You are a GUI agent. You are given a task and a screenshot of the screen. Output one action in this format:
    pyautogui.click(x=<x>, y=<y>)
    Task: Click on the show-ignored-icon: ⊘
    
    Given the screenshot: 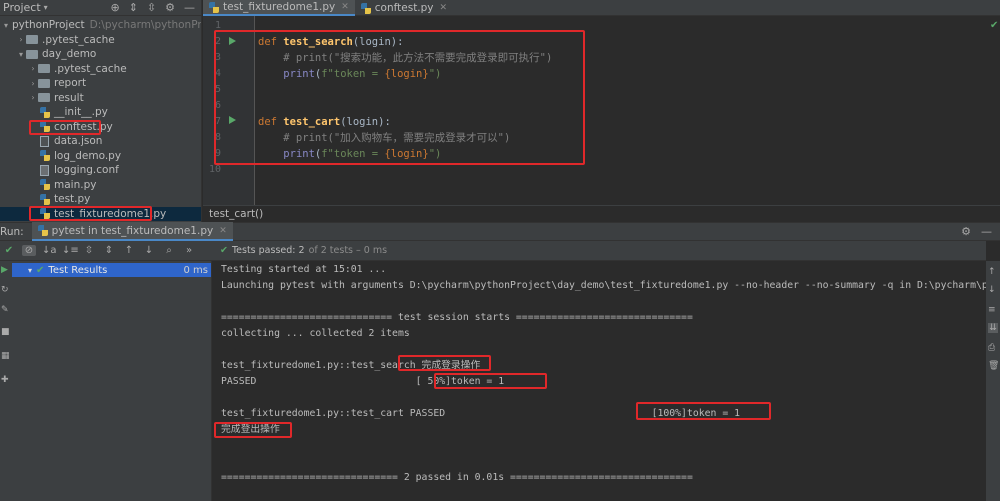 What is the action you would take?
    pyautogui.click(x=29, y=250)
    